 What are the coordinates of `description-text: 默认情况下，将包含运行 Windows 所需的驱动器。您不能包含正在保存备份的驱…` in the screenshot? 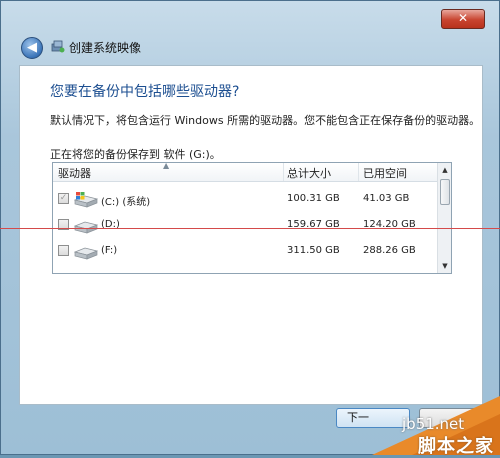 It's located at (265, 120).